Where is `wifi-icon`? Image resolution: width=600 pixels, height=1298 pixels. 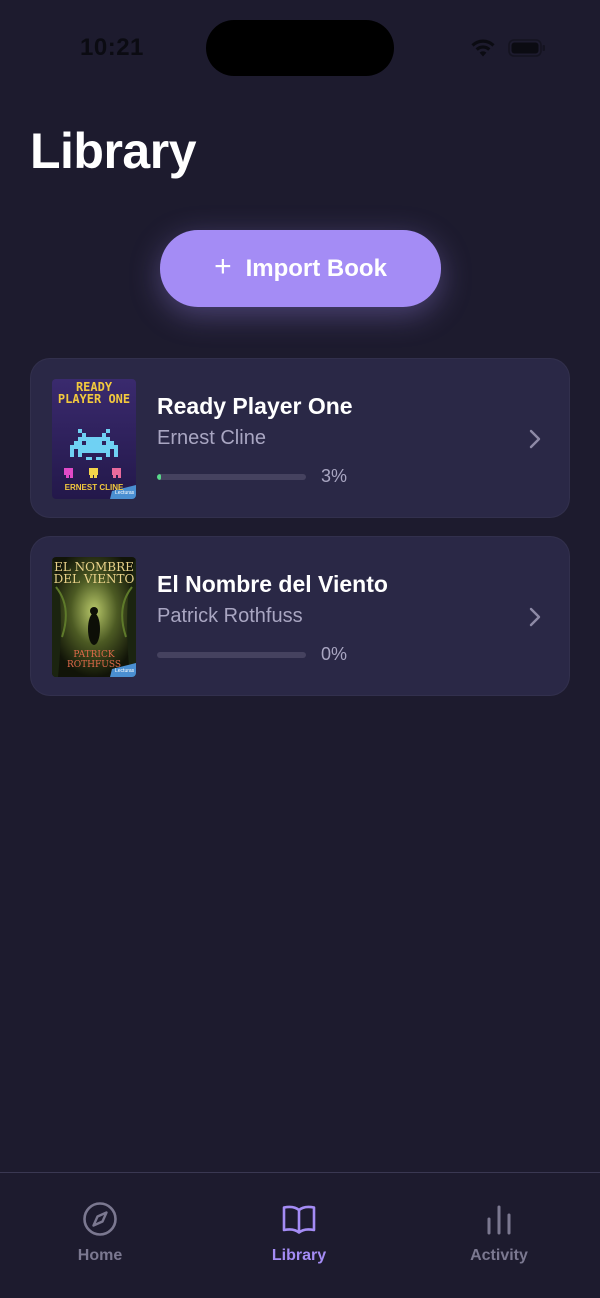
wifi-icon is located at coordinates (483, 48).